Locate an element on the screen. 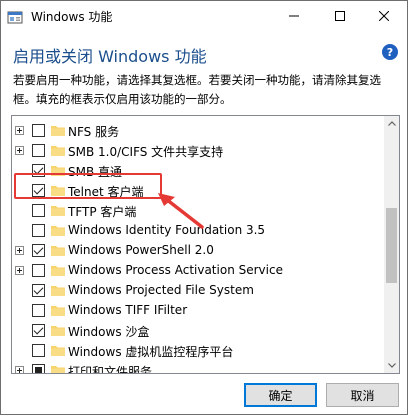 This screenshot has width=408, height=415. feature-label: Windows PowerShell 2.0 is located at coordinates (141, 250).